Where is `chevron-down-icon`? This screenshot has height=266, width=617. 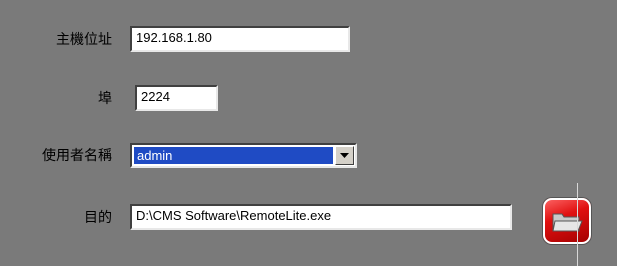
chevron-down-icon is located at coordinates (344, 155).